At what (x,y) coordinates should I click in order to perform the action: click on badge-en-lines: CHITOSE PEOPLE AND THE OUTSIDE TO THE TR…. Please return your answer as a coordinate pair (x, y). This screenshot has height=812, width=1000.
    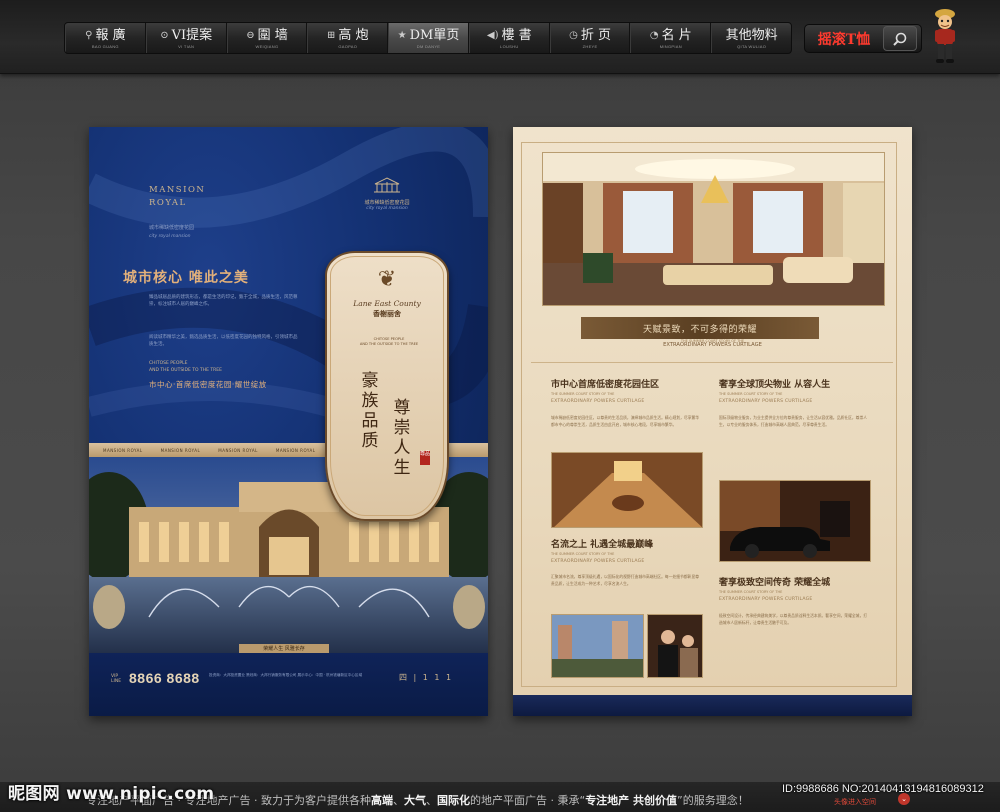
    Looking at the image, I should click on (389, 342).